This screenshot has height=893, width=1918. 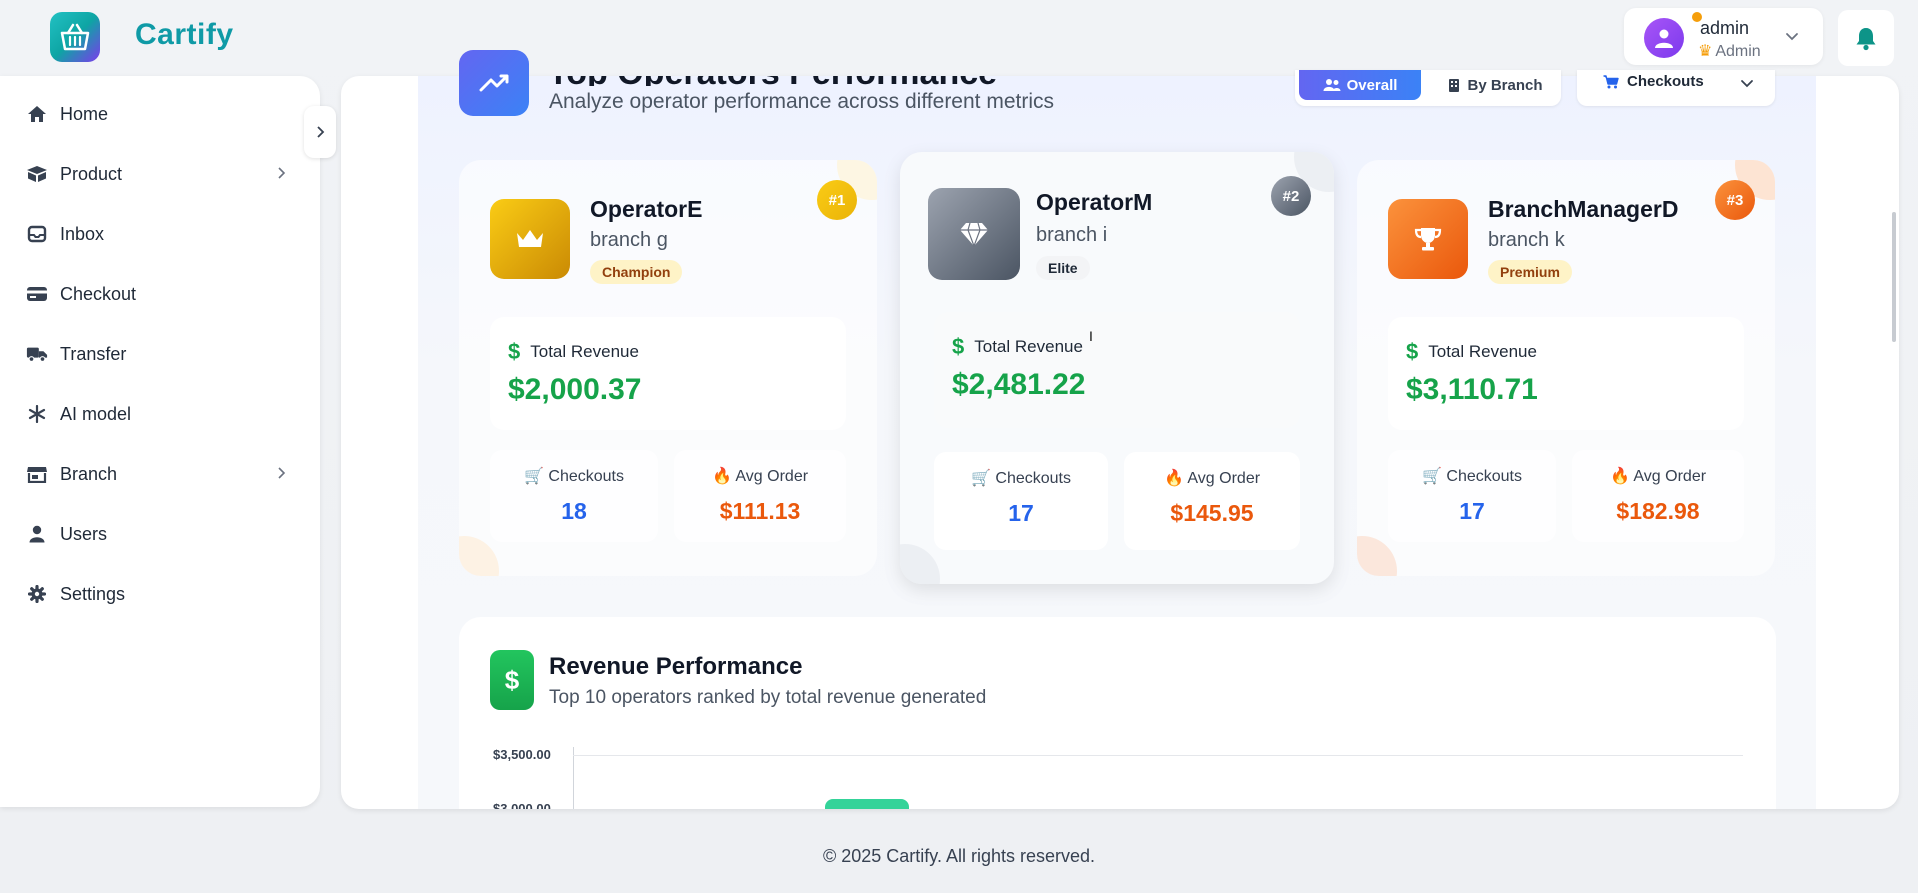 I want to click on sidebar-item-label: Settings, so click(x=93, y=593).